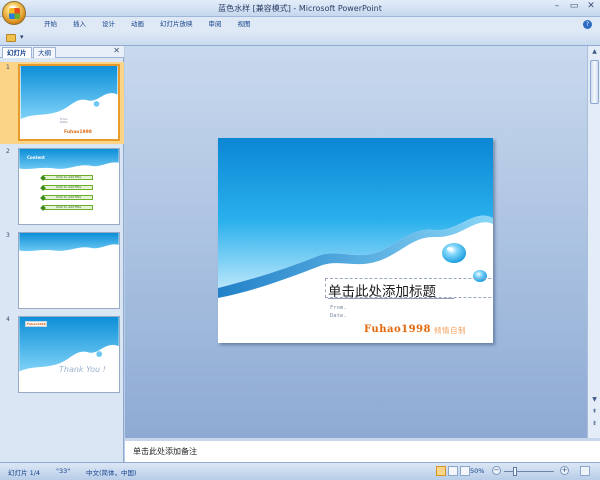  I want to click on scroll-thumb, so click(594, 82).